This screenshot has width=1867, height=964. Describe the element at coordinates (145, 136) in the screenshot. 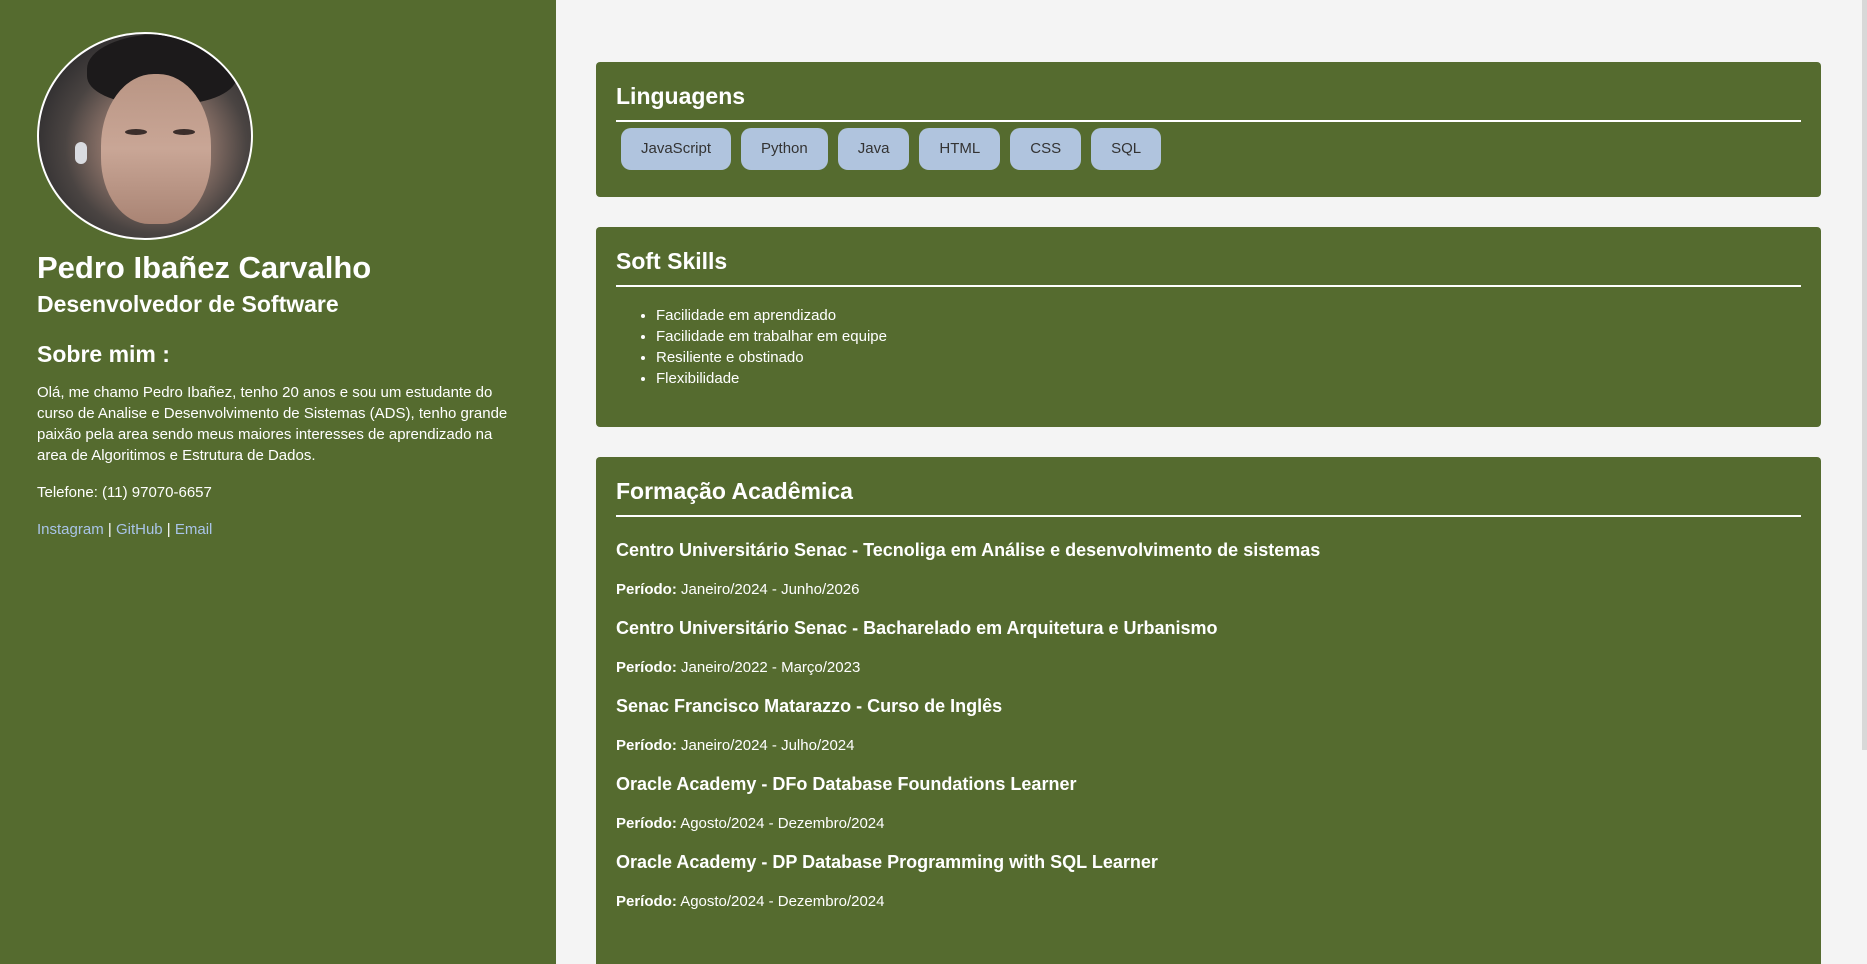

I see `profile-photo` at that location.